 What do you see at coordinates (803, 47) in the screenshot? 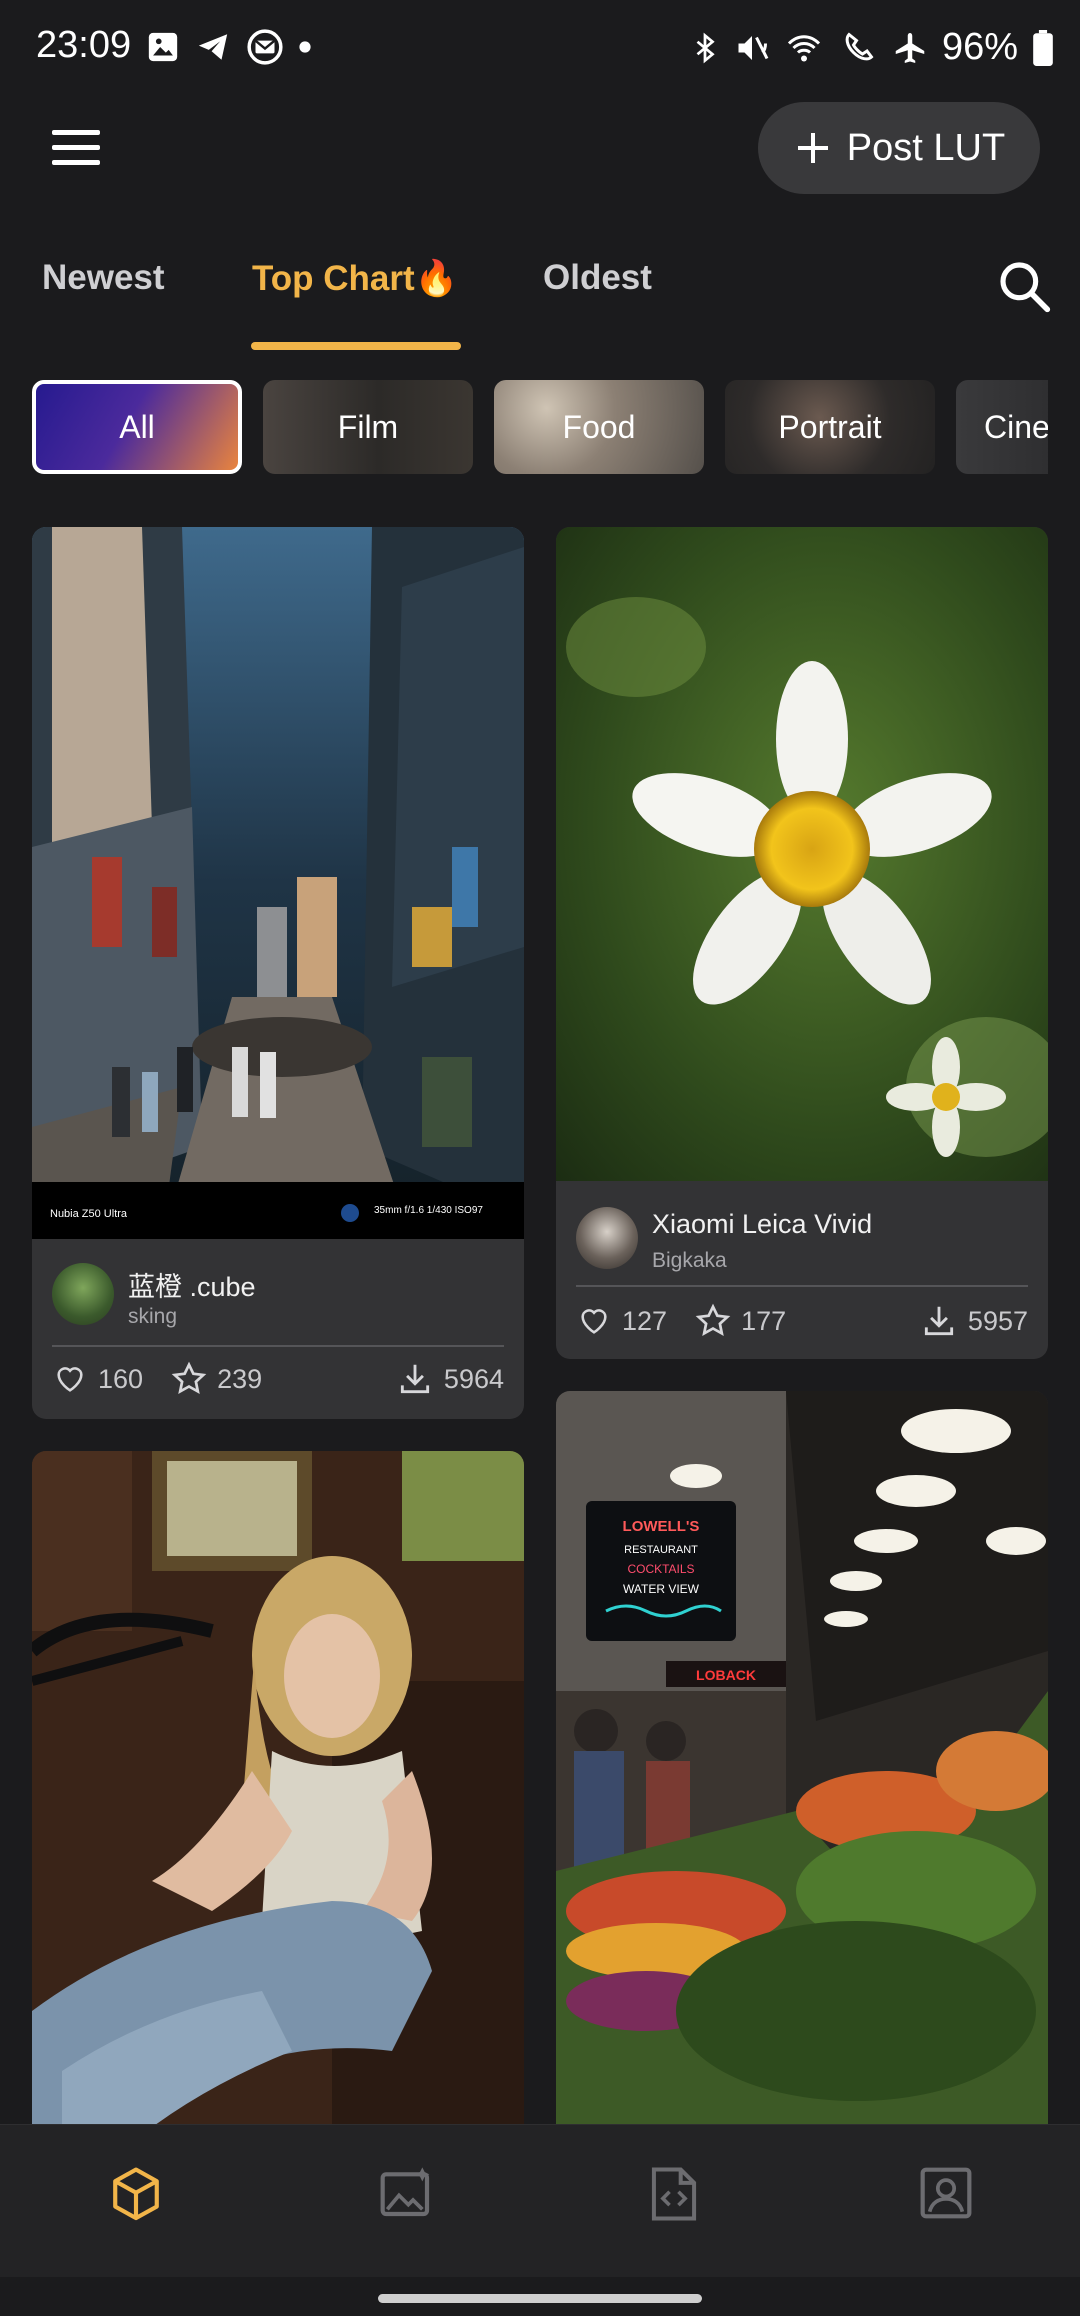
I see `wifi-icon` at bounding box center [803, 47].